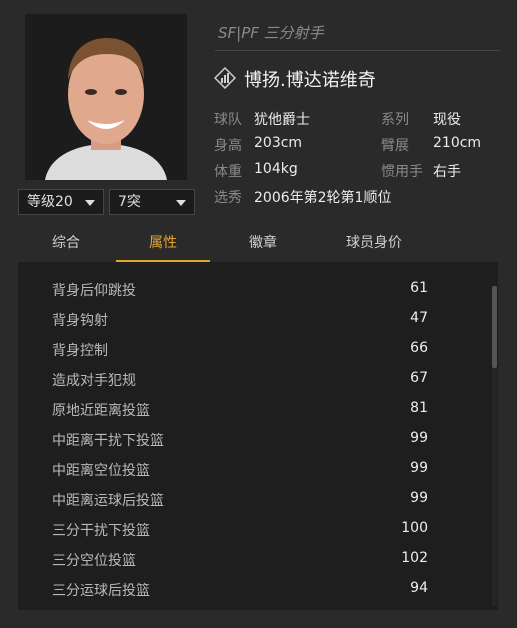  Describe the element at coordinates (94, 381) in the screenshot. I see `attribute-name: 造成对手犯规` at that location.